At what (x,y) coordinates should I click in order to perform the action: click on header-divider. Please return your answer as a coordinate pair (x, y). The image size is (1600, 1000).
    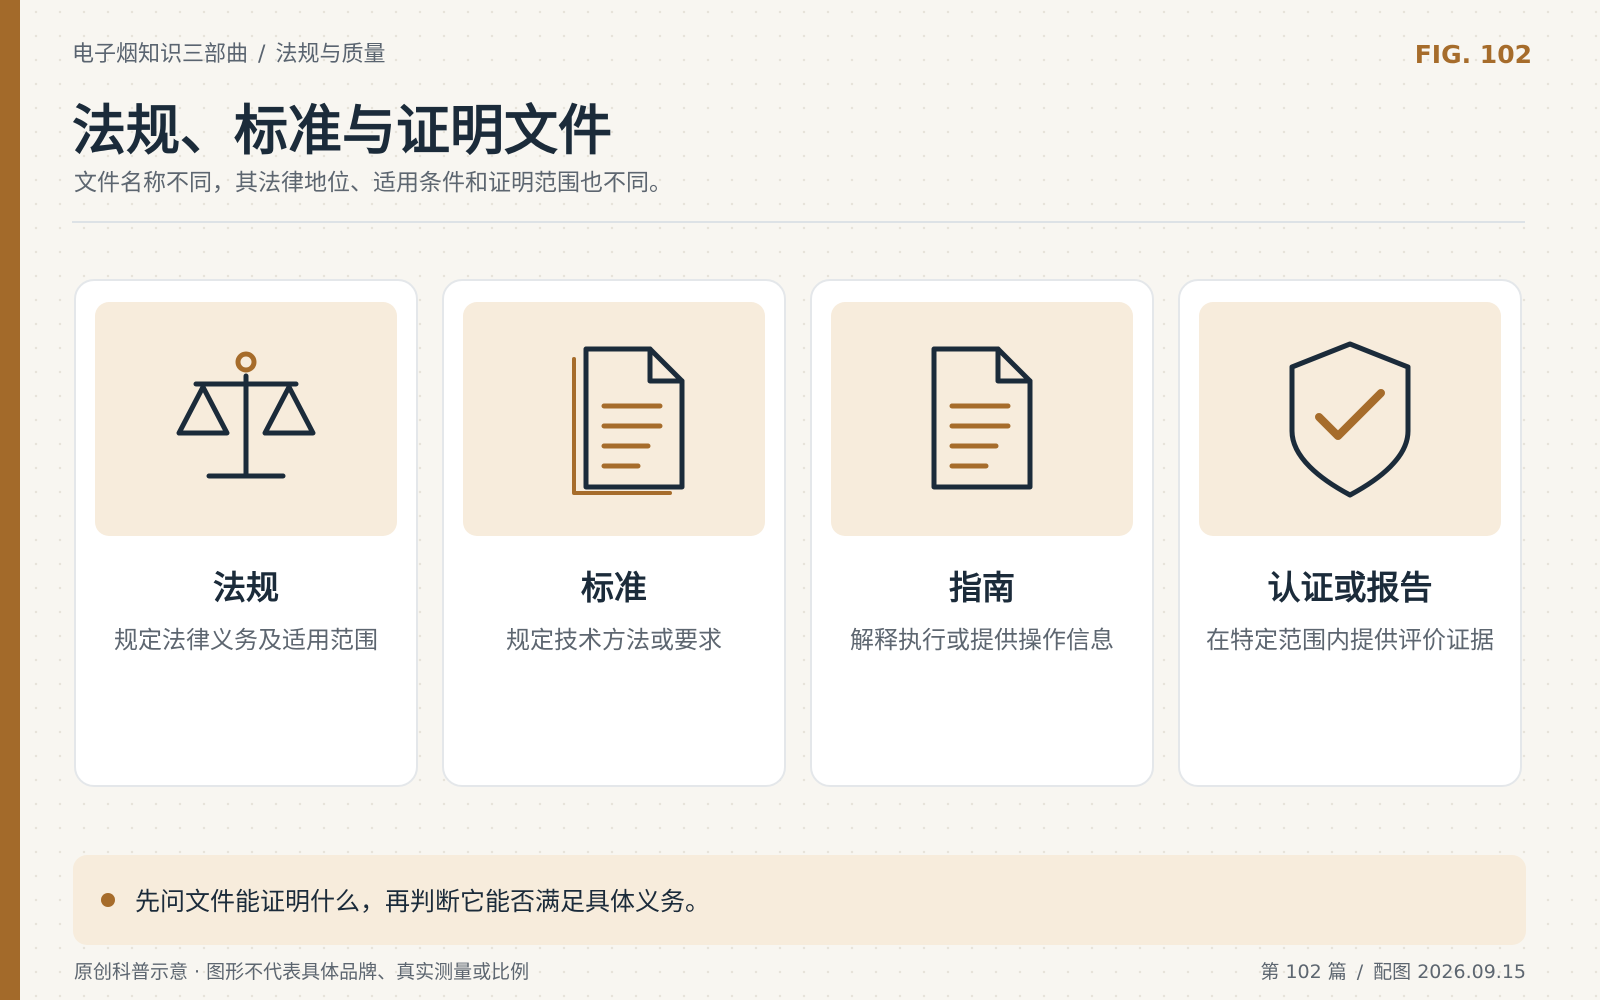
    Looking at the image, I should click on (798, 222).